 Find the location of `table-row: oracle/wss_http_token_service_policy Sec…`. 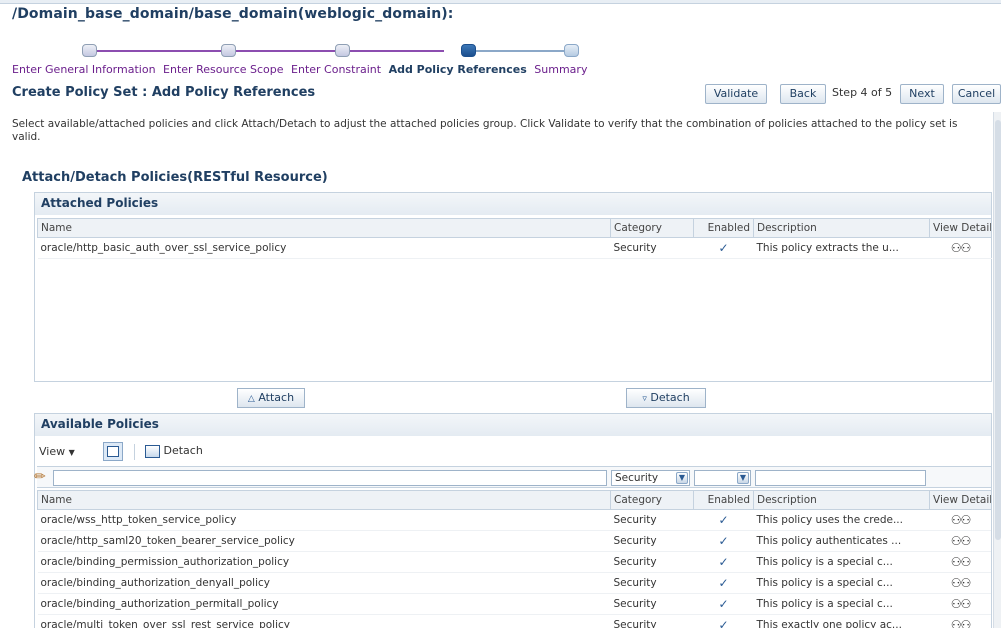

table-row: oracle/wss_http_token_service_policy Sec… is located at coordinates (514, 520).